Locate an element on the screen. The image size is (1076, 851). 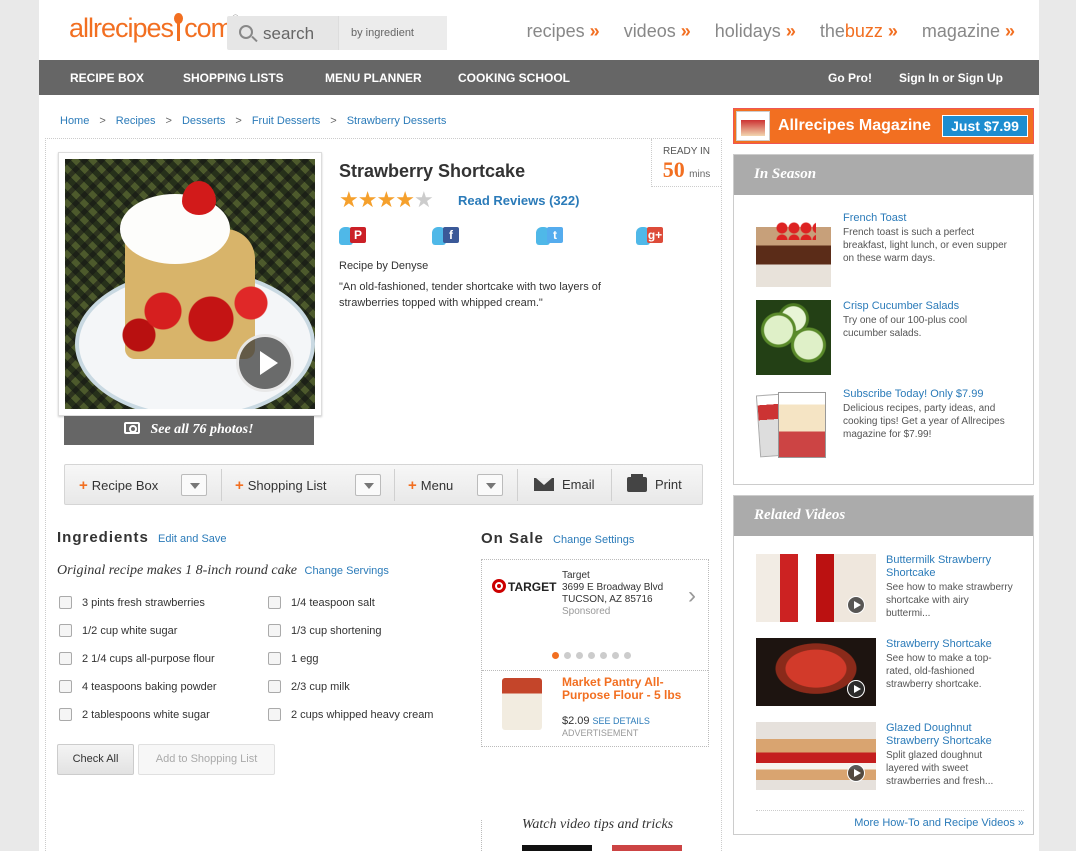
product-price: $2.09 SEE DETAILS is located at coordinates (606, 721).